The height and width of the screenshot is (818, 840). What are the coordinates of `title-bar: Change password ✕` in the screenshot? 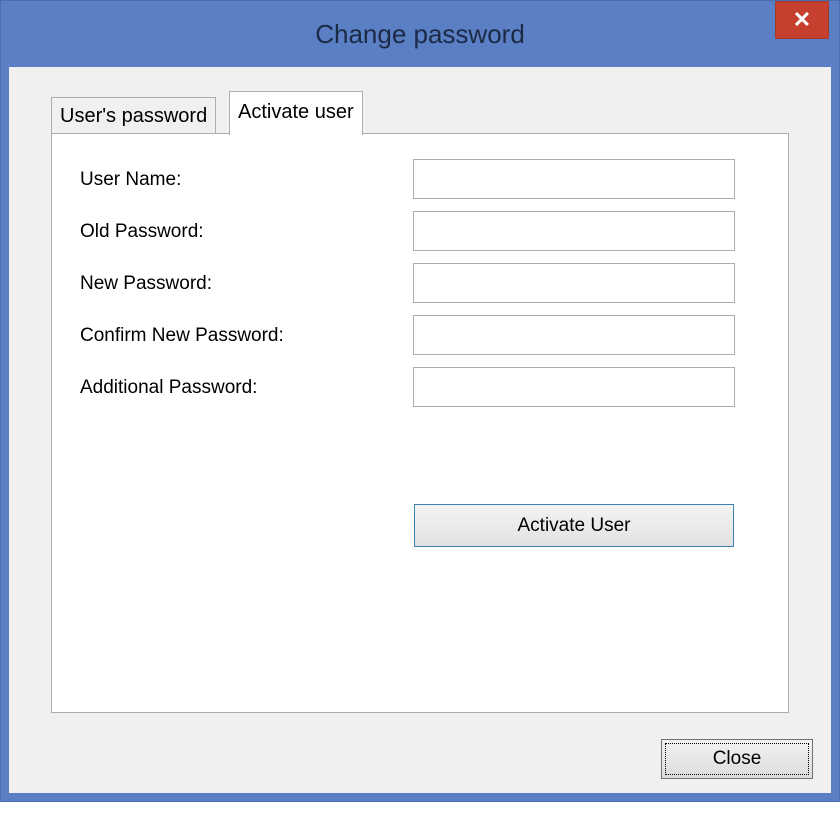 It's located at (420, 34).